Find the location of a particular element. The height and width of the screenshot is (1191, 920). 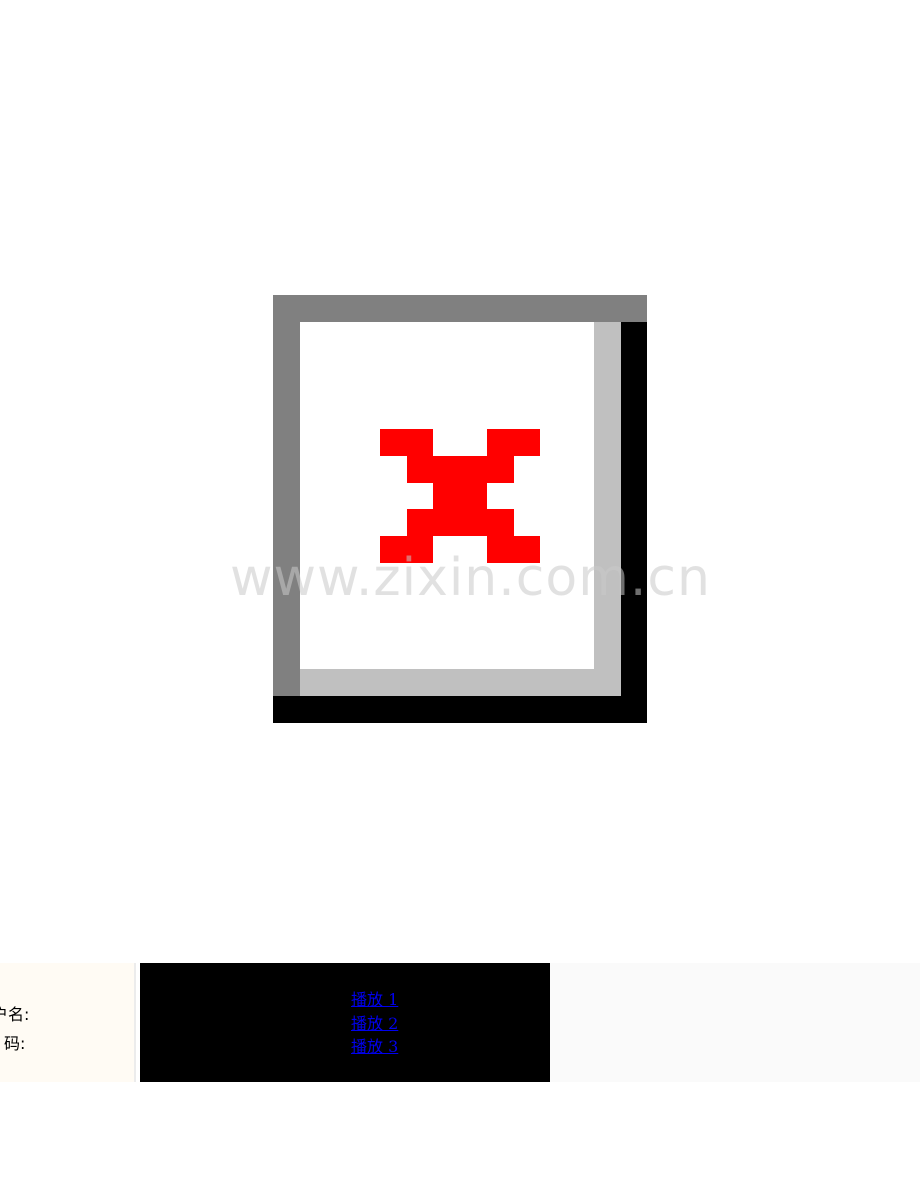

play-link-1: 播放 1 is located at coordinates (374, 1000).